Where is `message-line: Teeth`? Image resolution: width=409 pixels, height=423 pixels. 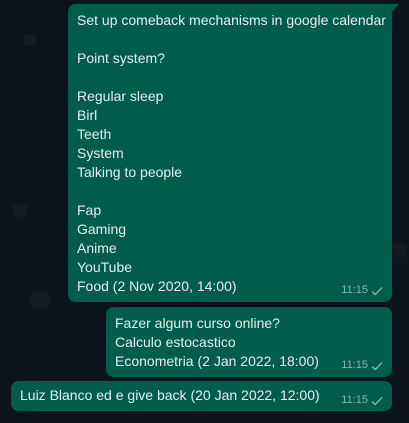 message-line: Teeth is located at coordinates (94, 134).